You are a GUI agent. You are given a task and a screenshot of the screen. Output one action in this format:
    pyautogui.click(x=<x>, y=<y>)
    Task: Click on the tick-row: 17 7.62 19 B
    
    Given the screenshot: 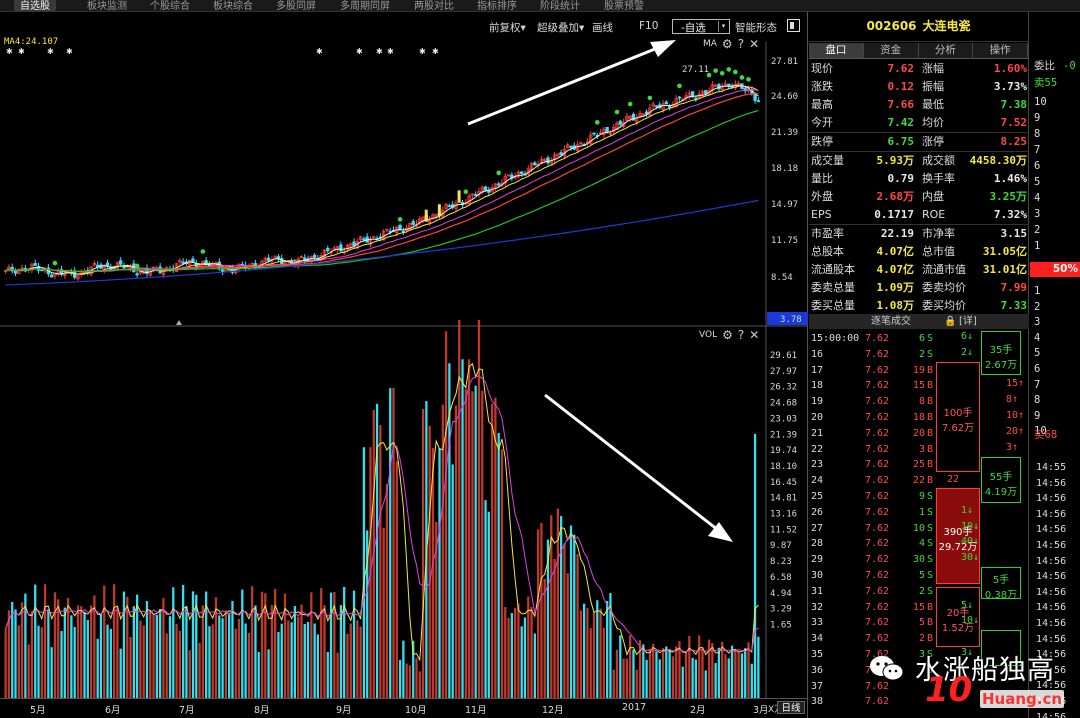 What is the action you would take?
    pyautogui.click(x=871, y=371)
    